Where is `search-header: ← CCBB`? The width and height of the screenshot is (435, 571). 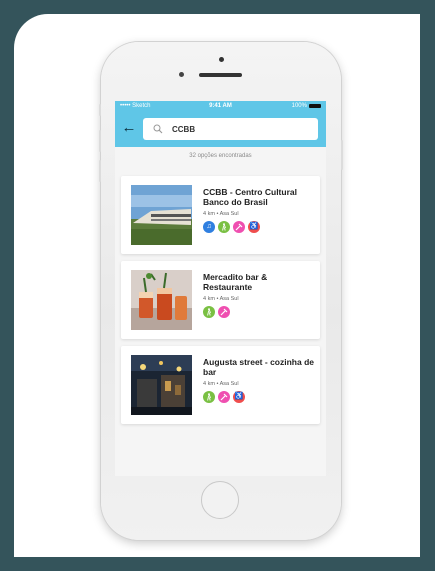
search-header: ← CCBB is located at coordinates (220, 129).